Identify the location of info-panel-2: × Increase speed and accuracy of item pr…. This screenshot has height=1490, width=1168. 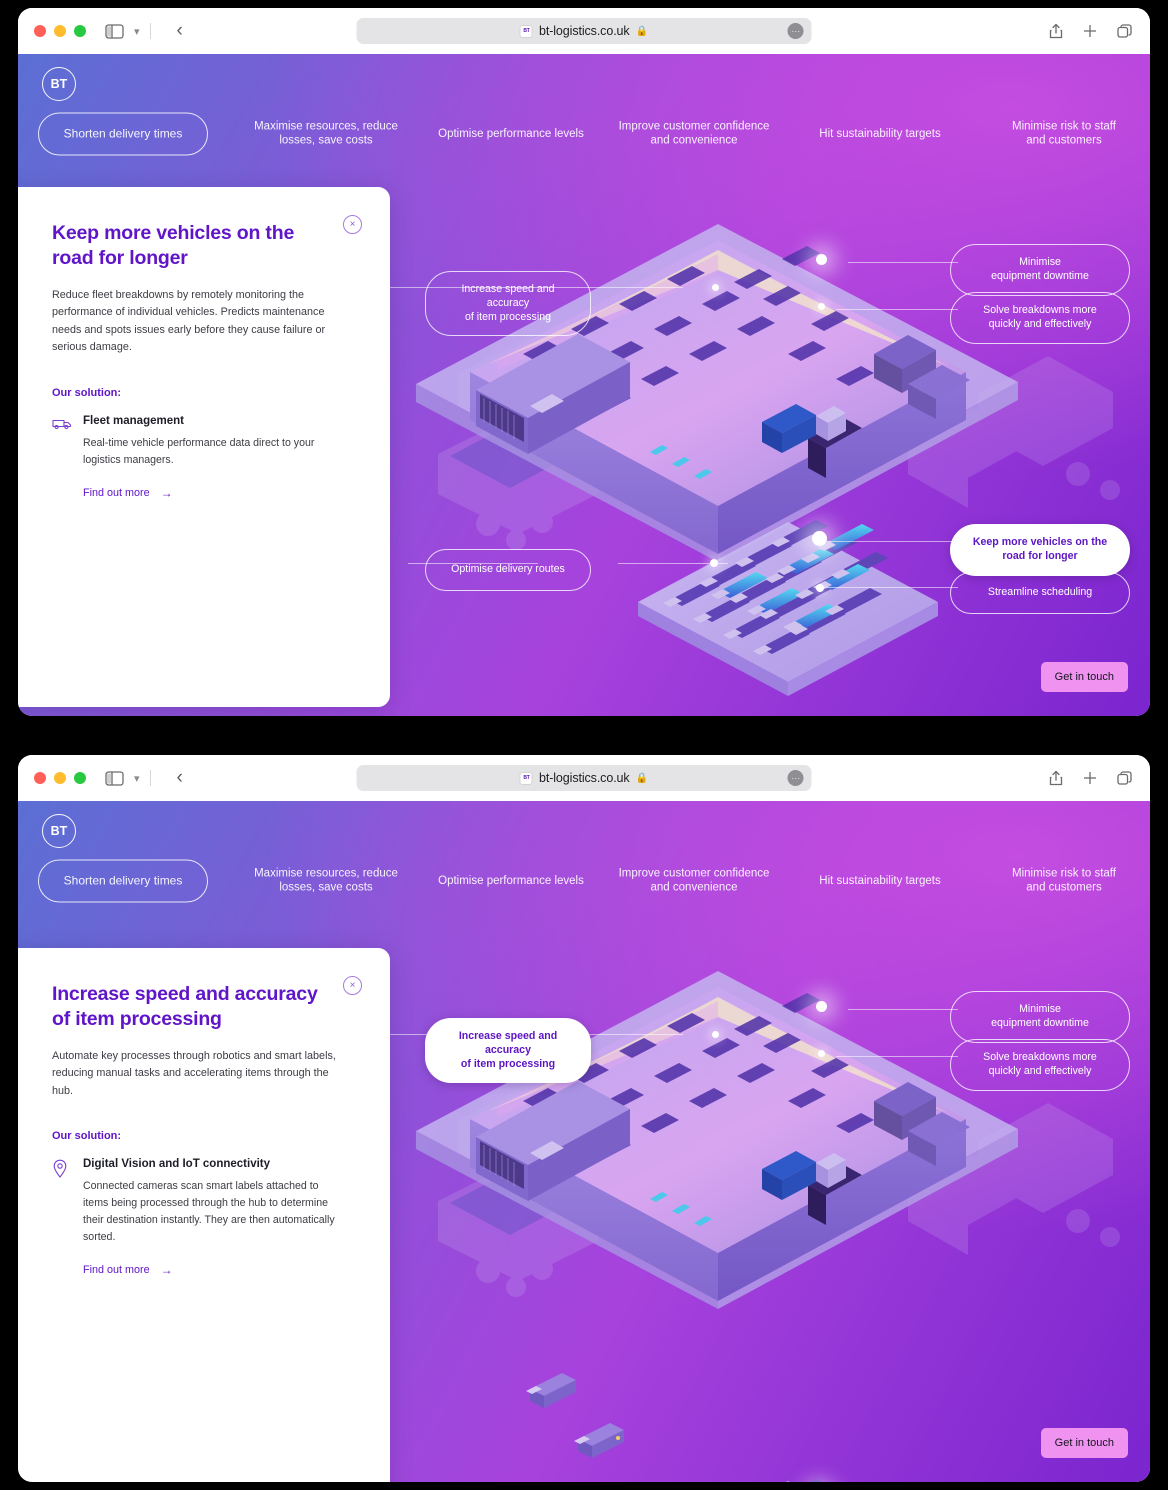
(204, 1215).